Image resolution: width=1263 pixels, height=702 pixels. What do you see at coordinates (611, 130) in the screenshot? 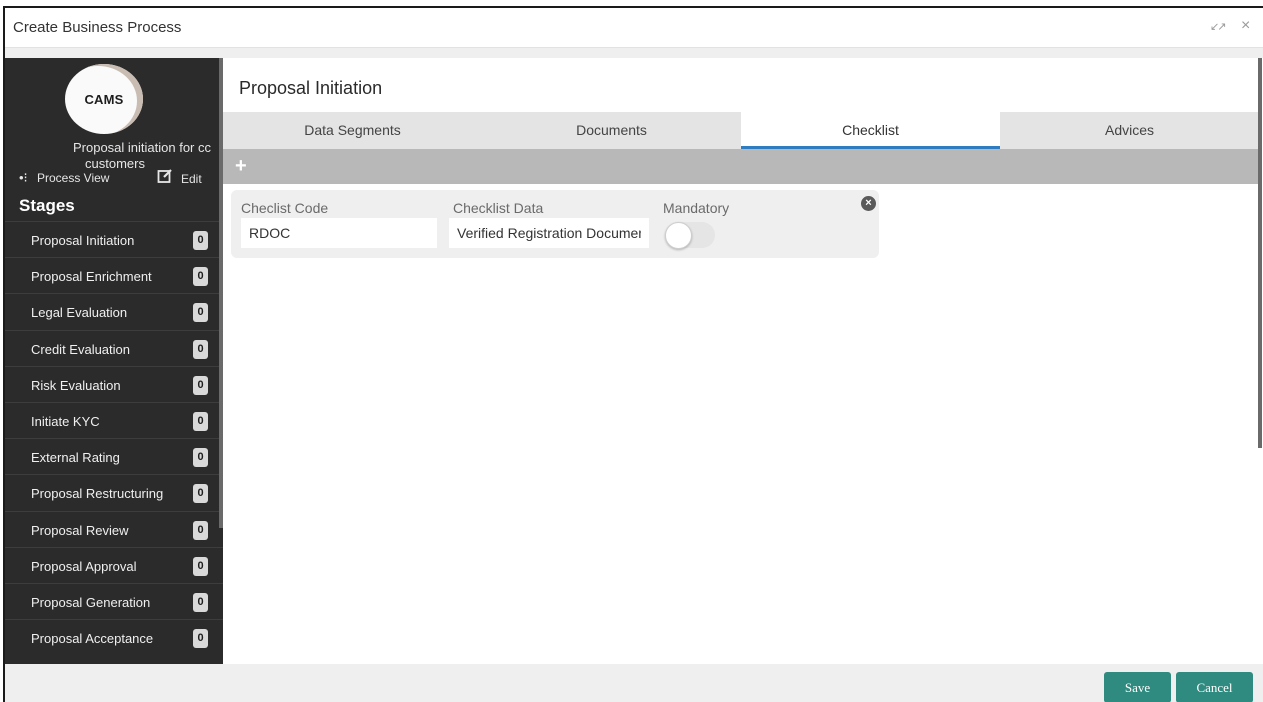
I see `tab-documents: Documents` at bounding box center [611, 130].